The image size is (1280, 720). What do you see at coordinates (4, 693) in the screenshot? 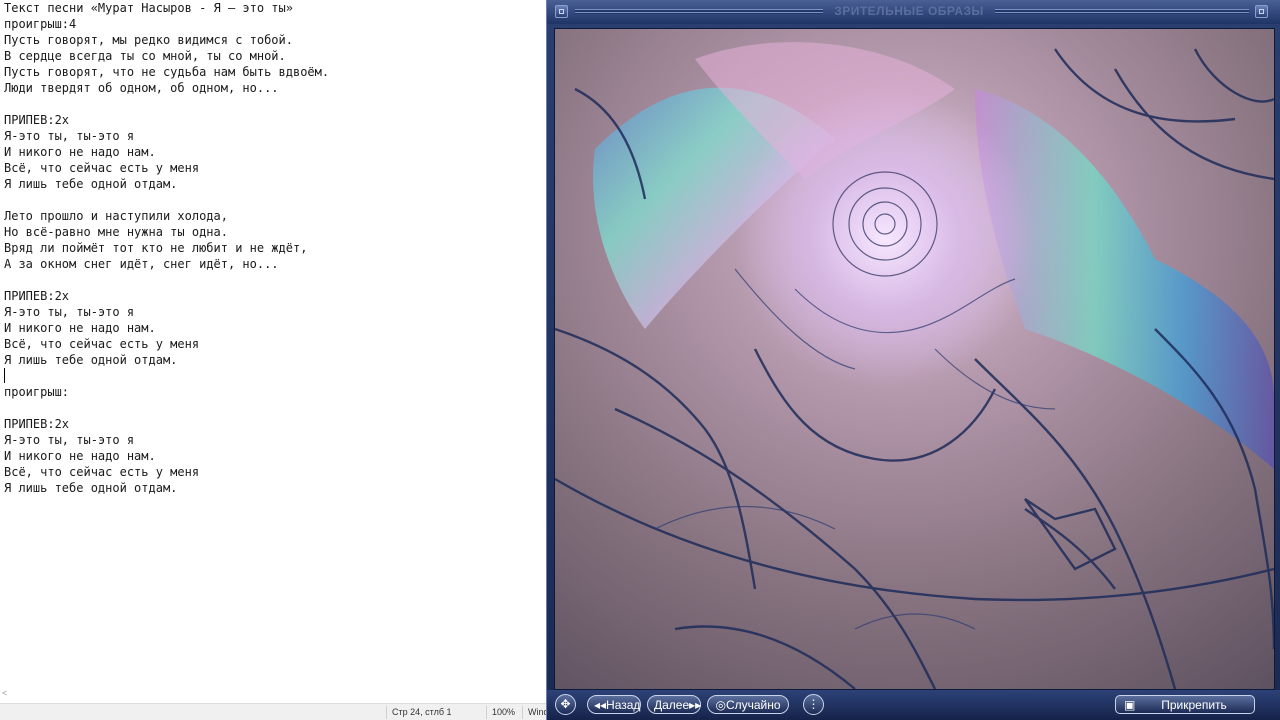
I see `scroll-left-arrow-icon: <` at bounding box center [4, 693].